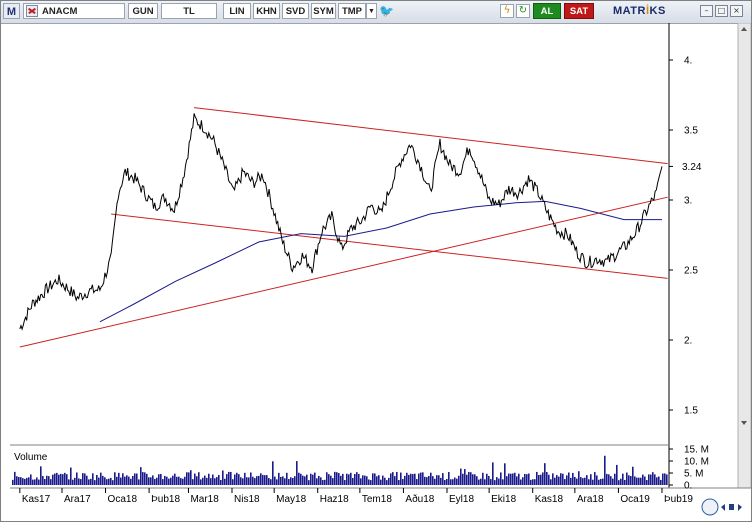 Image resolution: width=752 pixels, height=522 pixels. I want to click on sell-button: SAT, so click(579, 11).